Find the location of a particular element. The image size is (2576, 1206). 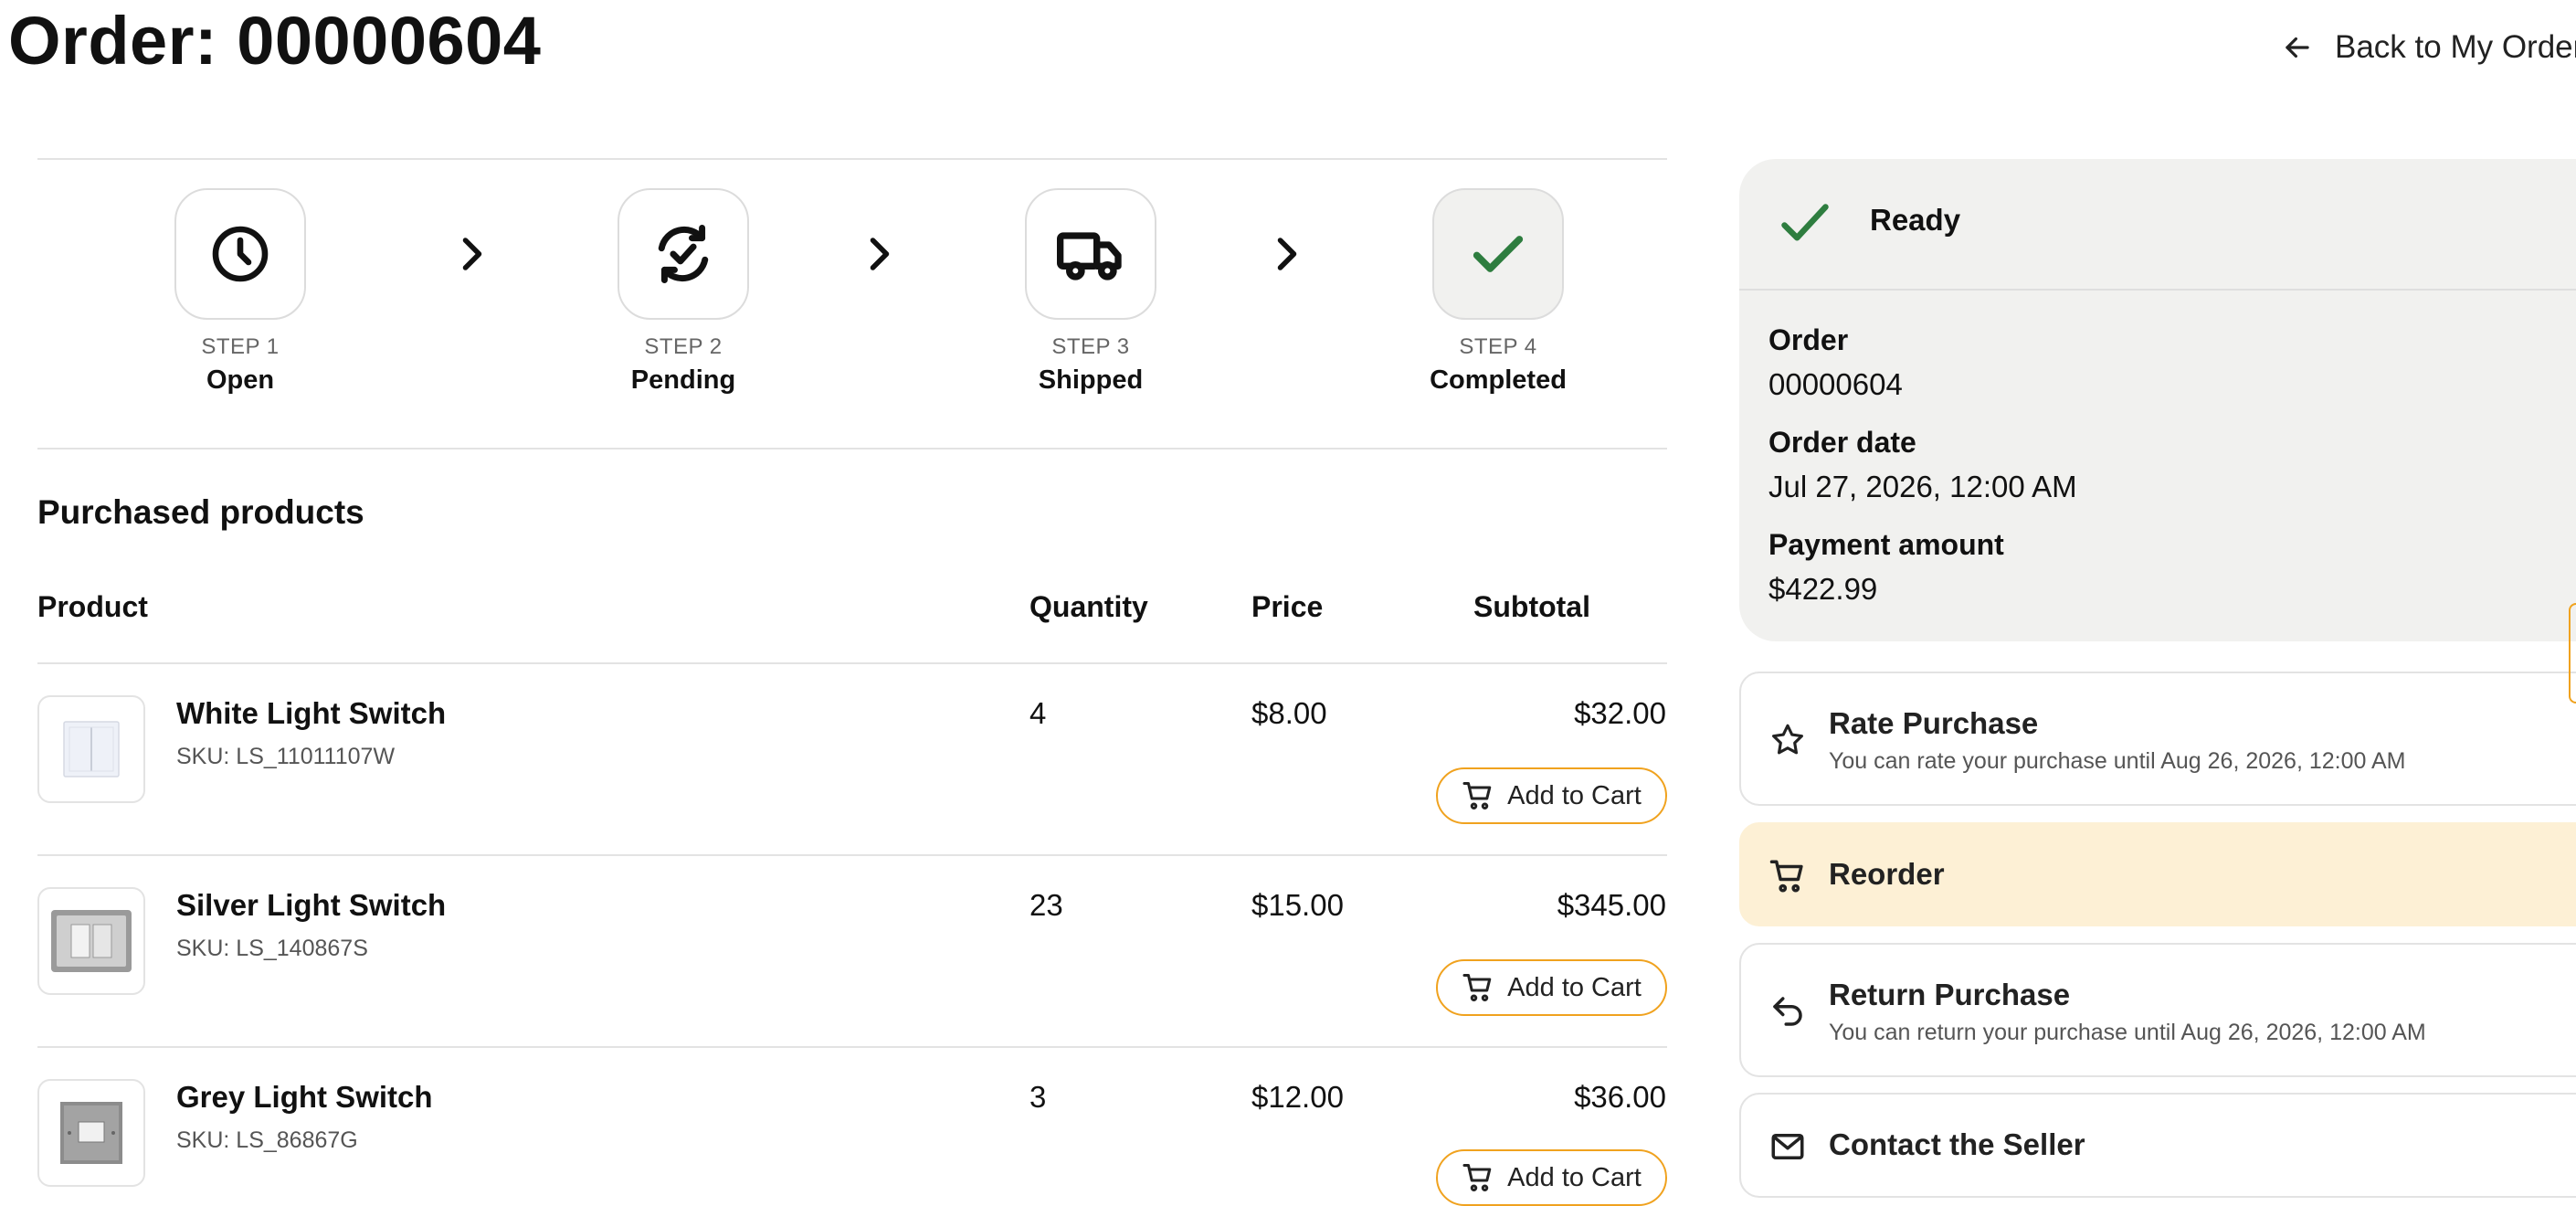

step-shipped: STEP 3 Shipped is located at coordinates (1090, 292).